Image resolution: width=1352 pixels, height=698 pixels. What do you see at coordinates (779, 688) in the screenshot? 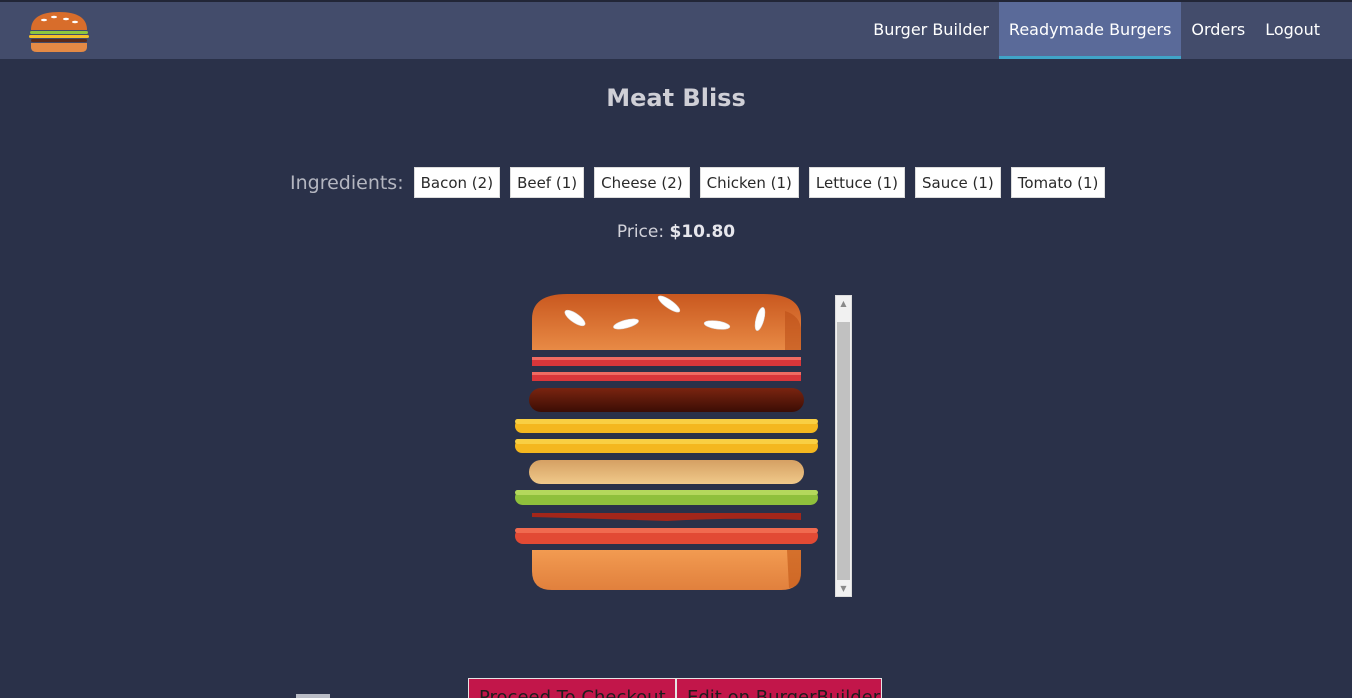
I see `edit-on-burgerbuilder-button: Edit on BurgerBuilder` at bounding box center [779, 688].